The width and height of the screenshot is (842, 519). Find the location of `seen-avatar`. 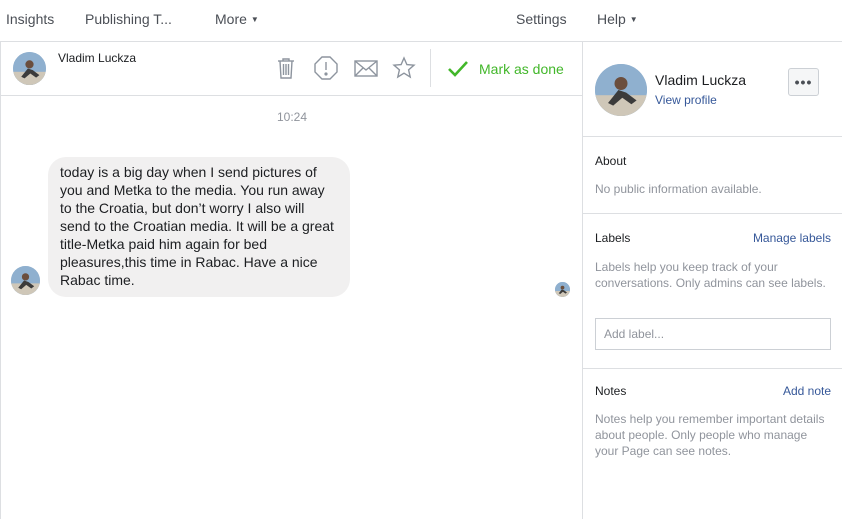

seen-avatar is located at coordinates (562, 289).